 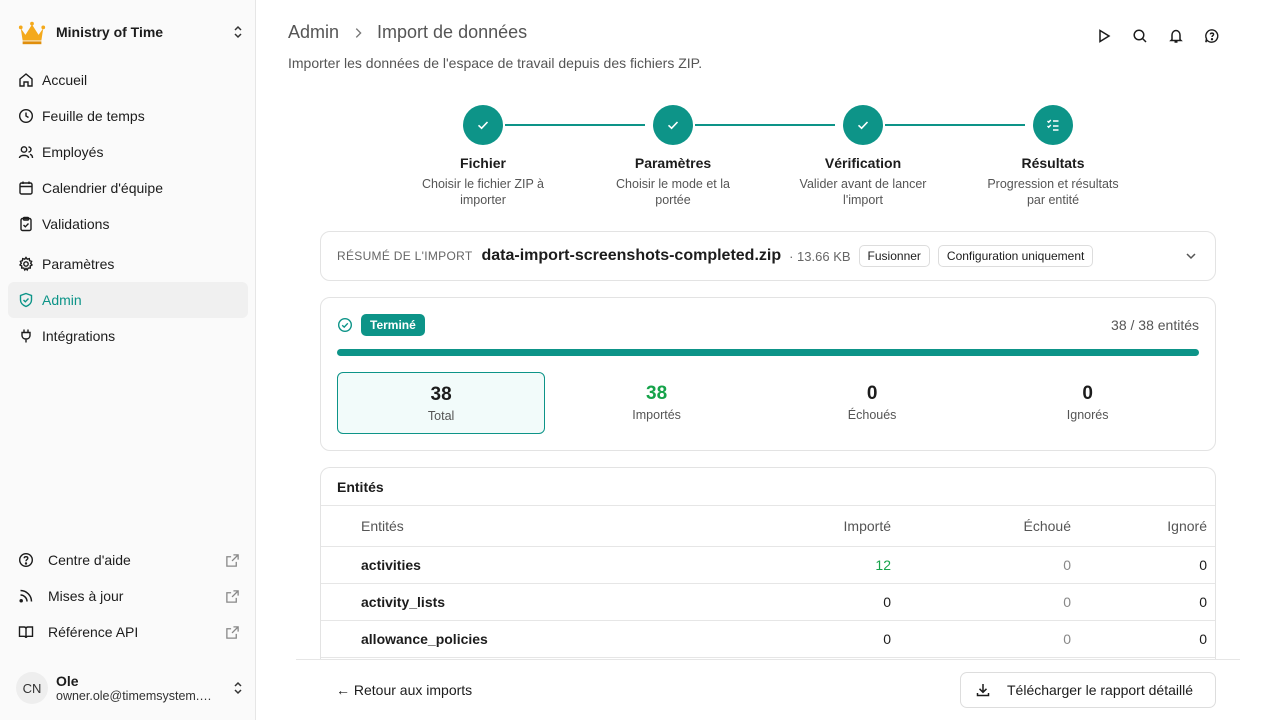 What do you see at coordinates (26, 152) in the screenshot?
I see `users-icon` at bounding box center [26, 152].